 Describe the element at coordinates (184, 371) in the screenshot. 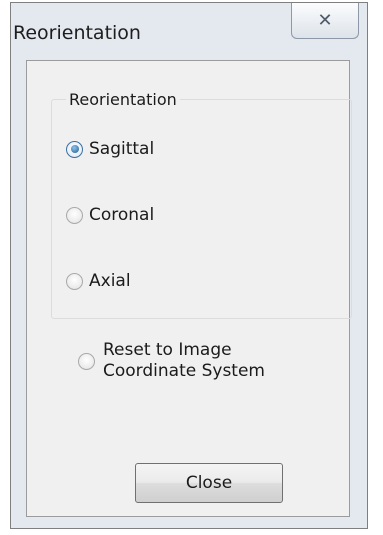

I see `reset-label-line2: Coordinate System` at that location.